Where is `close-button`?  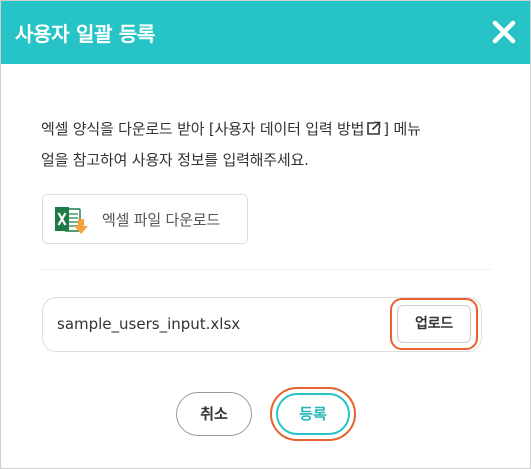
close-button is located at coordinates (504, 32).